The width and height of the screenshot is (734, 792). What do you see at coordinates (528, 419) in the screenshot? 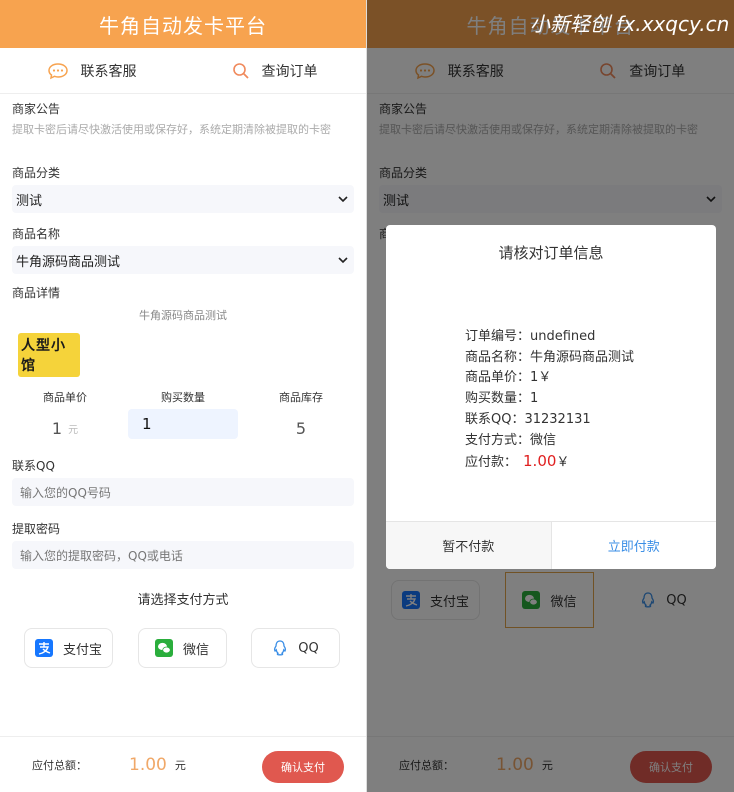
I see `order-qq: 联系QQ：31232131` at bounding box center [528, 419].